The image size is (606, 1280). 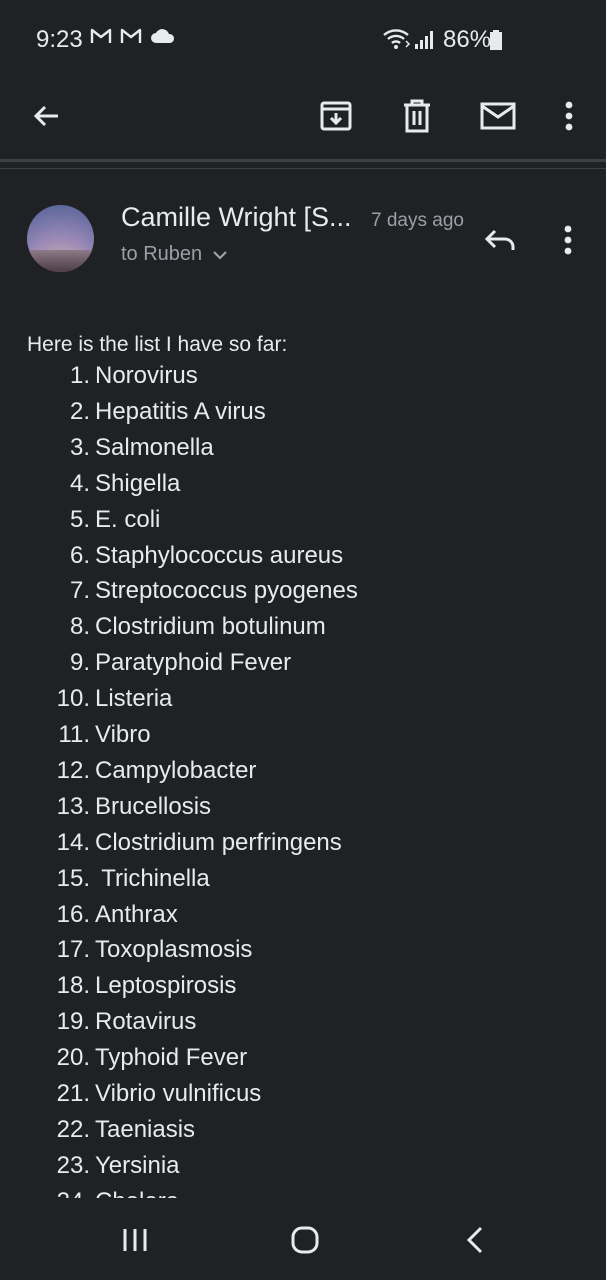 I want to click on list-item-number: 5., so click(x=79, y=519).